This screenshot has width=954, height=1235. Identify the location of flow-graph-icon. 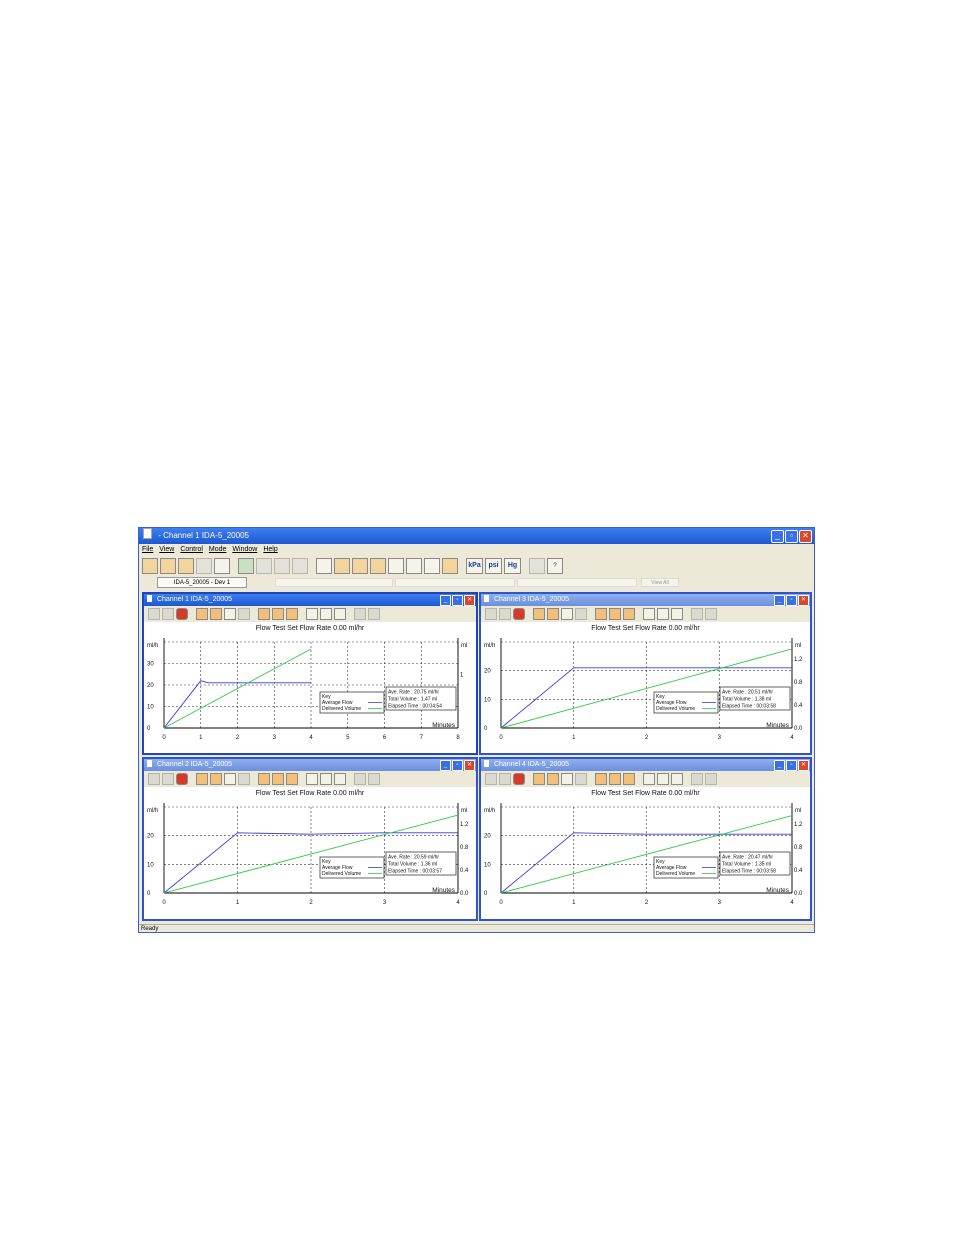
(414, 565).